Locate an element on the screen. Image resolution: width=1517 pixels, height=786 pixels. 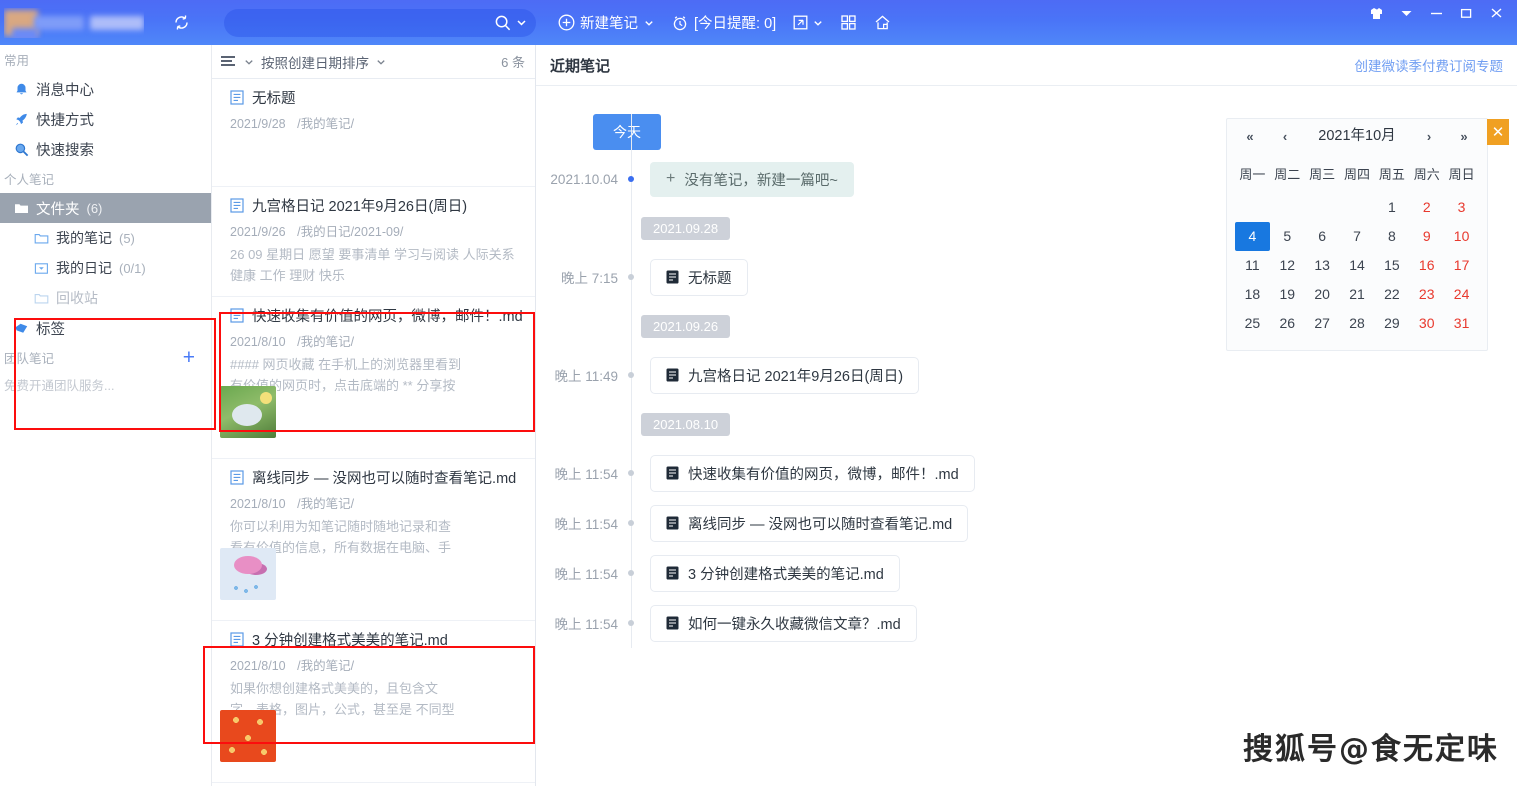
timeline-note-chip: 3 分钟创建格式美美的笔记.md is located at coordinates (775, 573).